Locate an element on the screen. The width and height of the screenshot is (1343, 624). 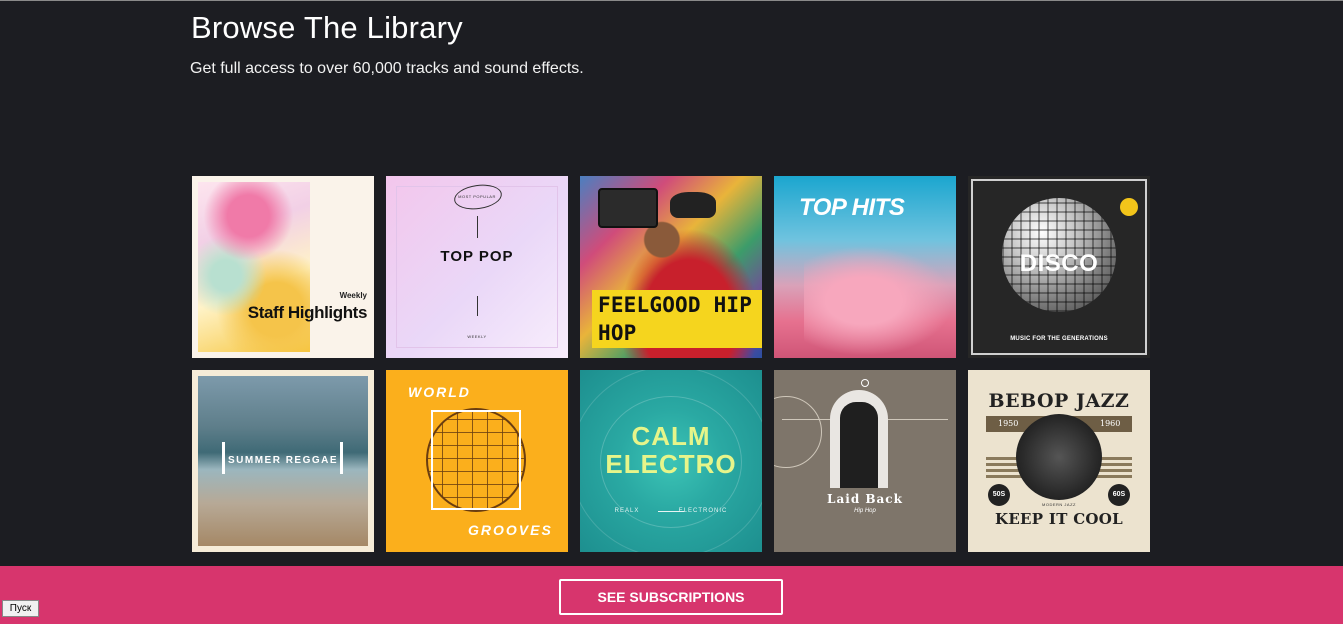
tile-label: DISCO is located at coordinates (1059, 263).